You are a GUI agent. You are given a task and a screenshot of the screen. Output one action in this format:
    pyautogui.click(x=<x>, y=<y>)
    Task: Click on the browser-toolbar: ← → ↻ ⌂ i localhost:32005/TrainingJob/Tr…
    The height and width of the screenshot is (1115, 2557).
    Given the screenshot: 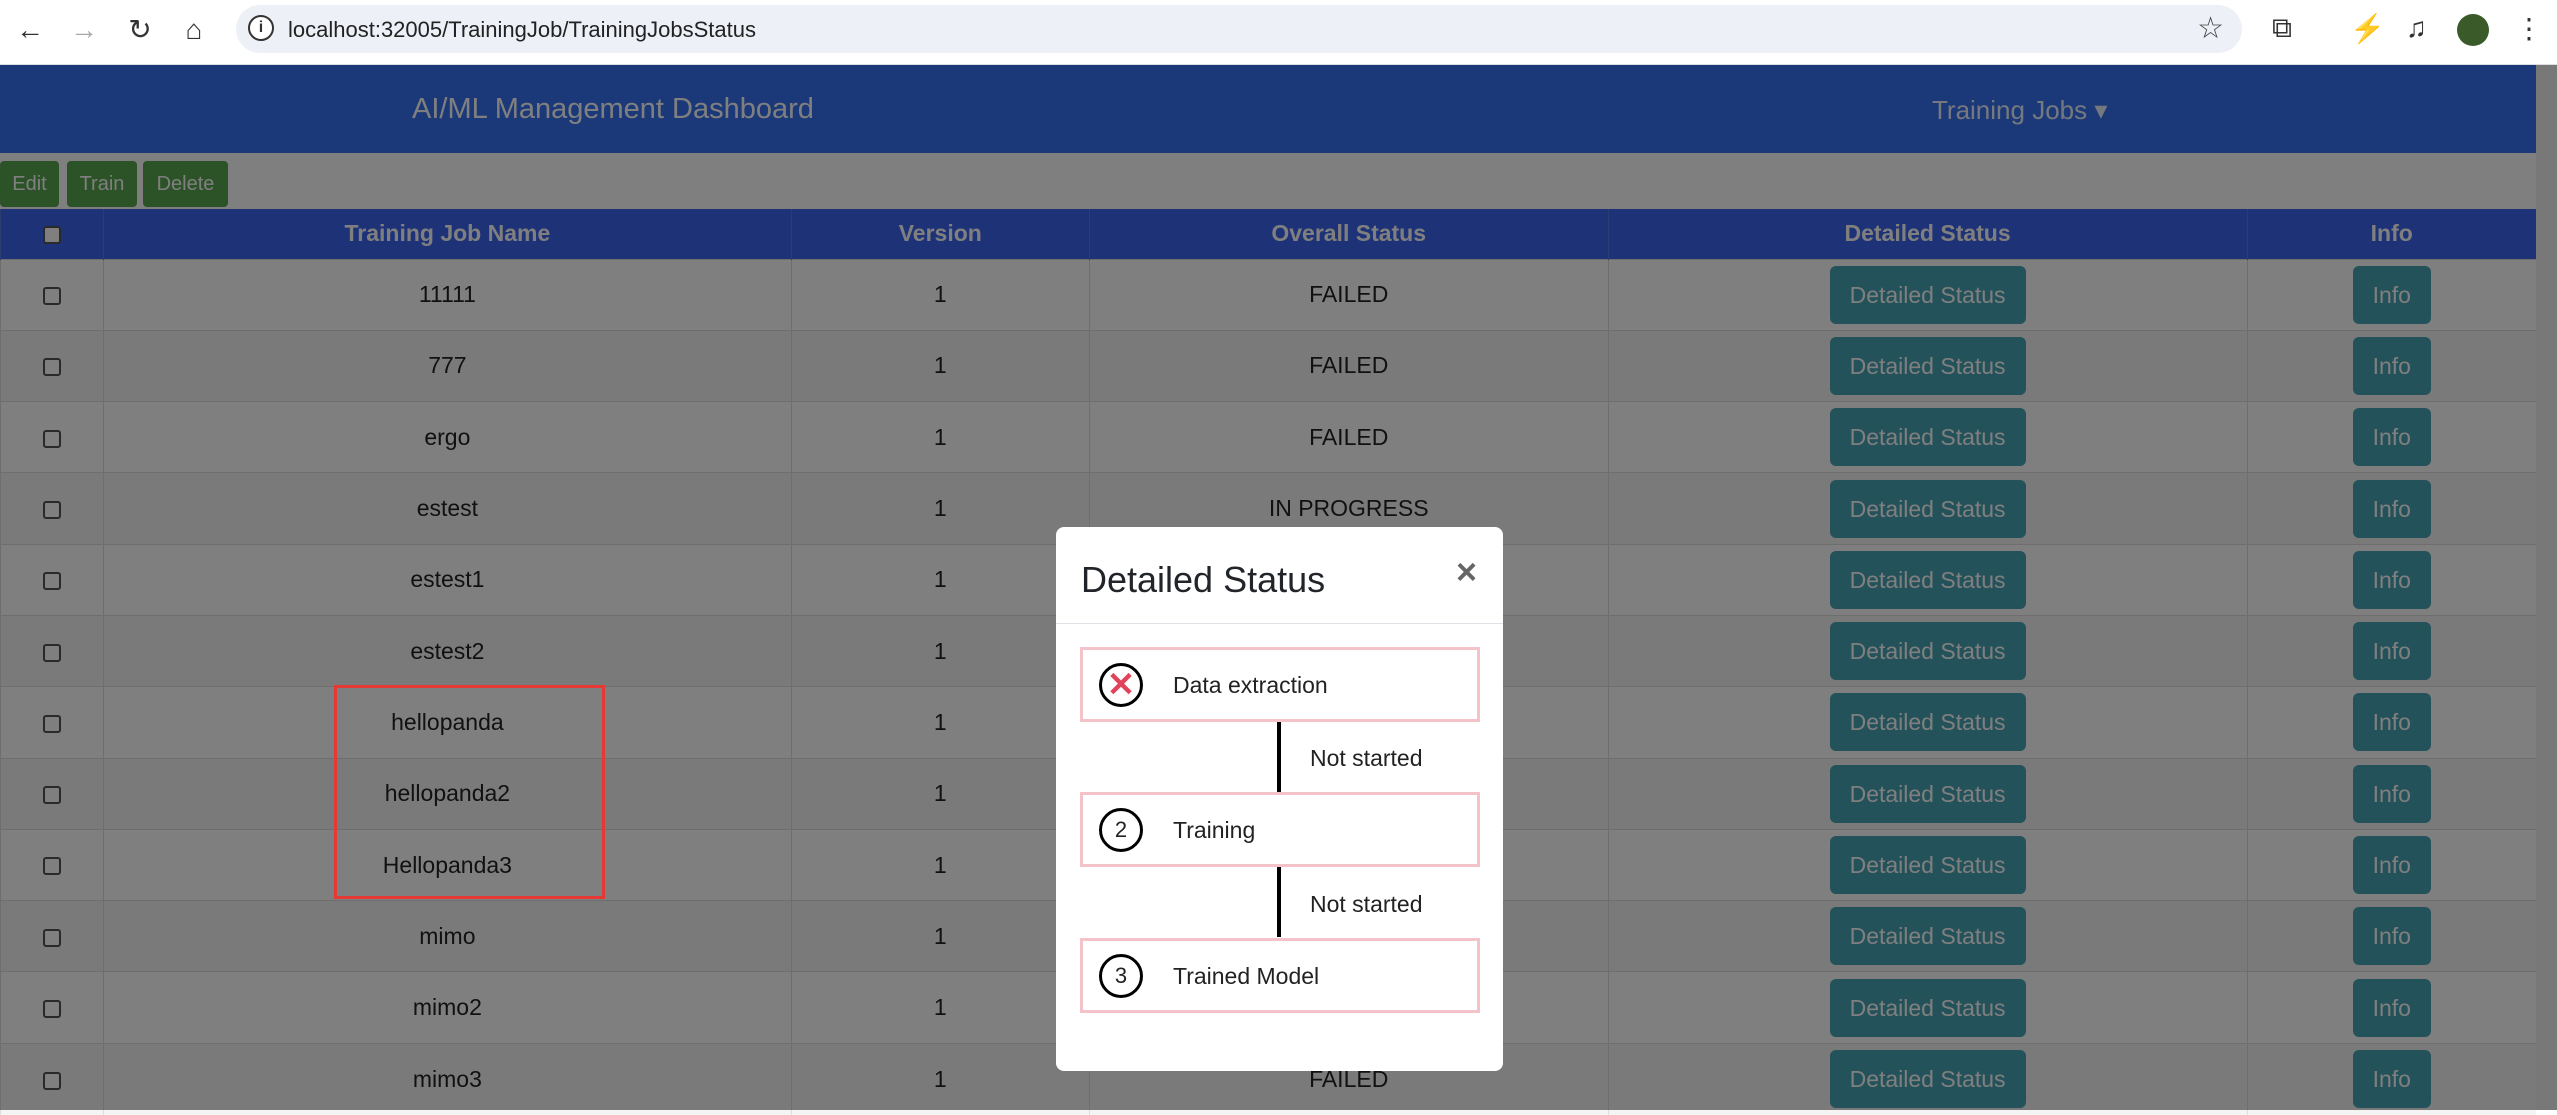 What is the action you would take?
    pyautogui.click(x=1278, y=32)
    